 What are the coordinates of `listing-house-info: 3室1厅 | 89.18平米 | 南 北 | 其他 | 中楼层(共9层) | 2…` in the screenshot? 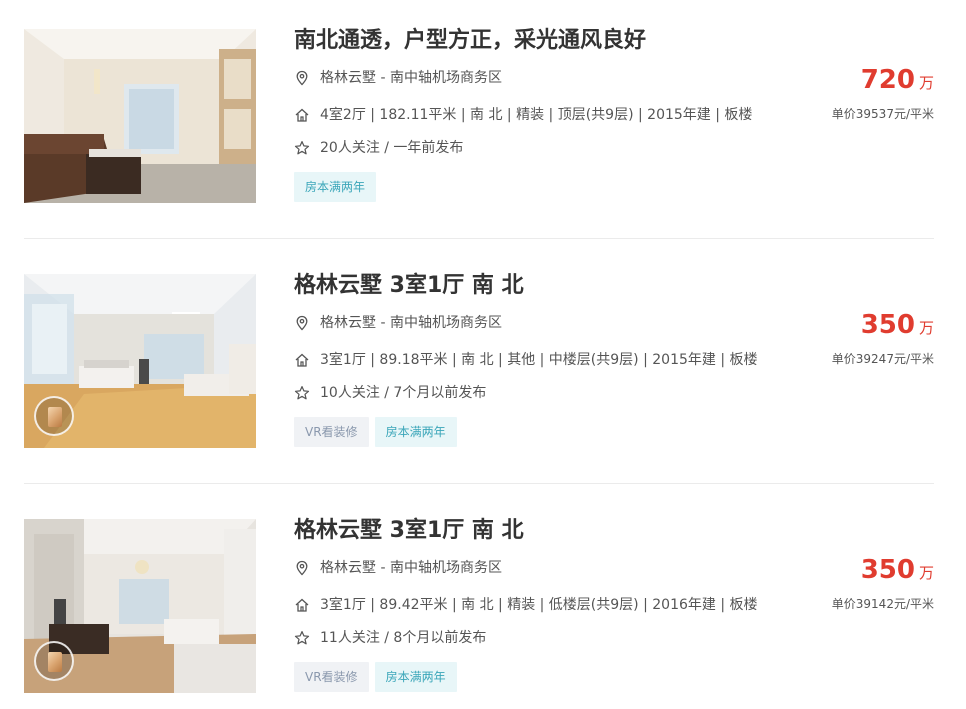 It's located at (539, 360).